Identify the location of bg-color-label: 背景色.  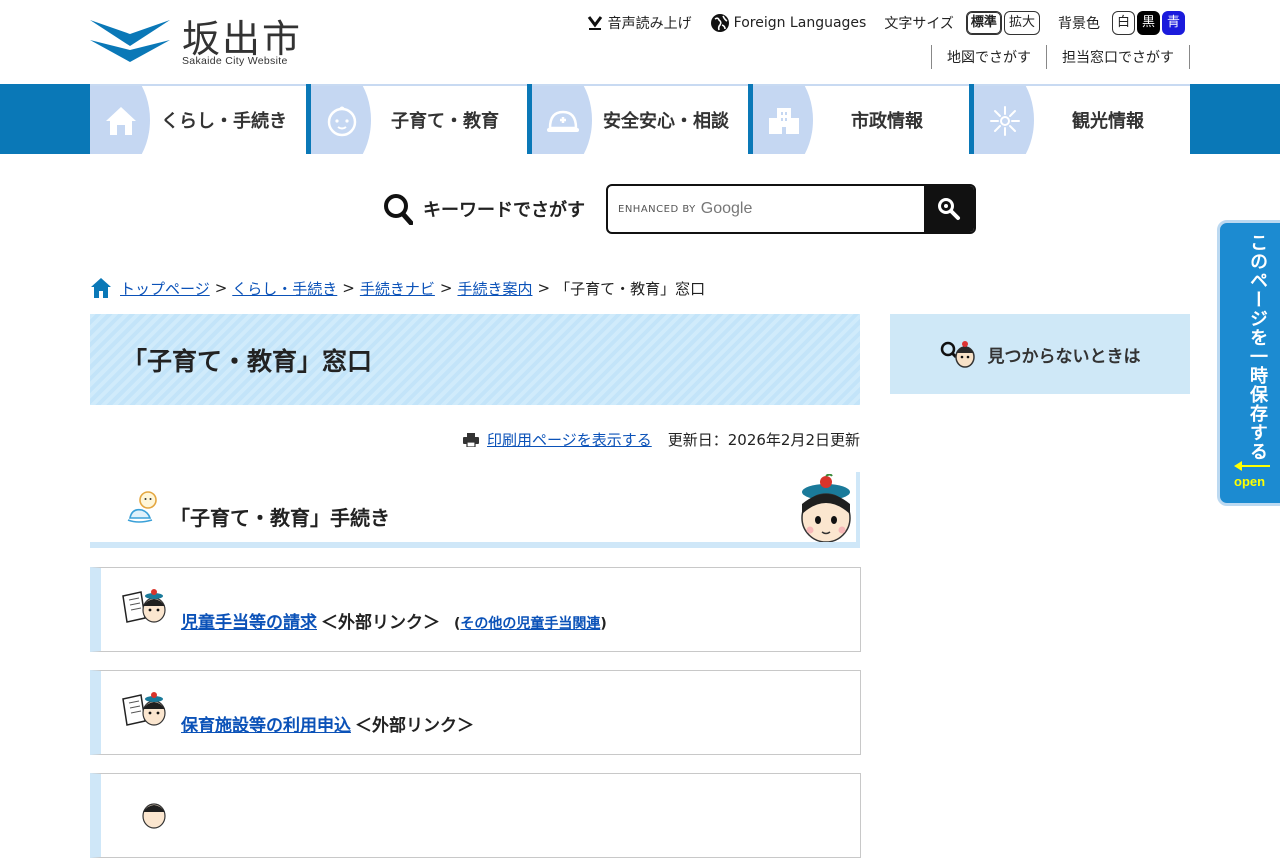
(1078, 24).